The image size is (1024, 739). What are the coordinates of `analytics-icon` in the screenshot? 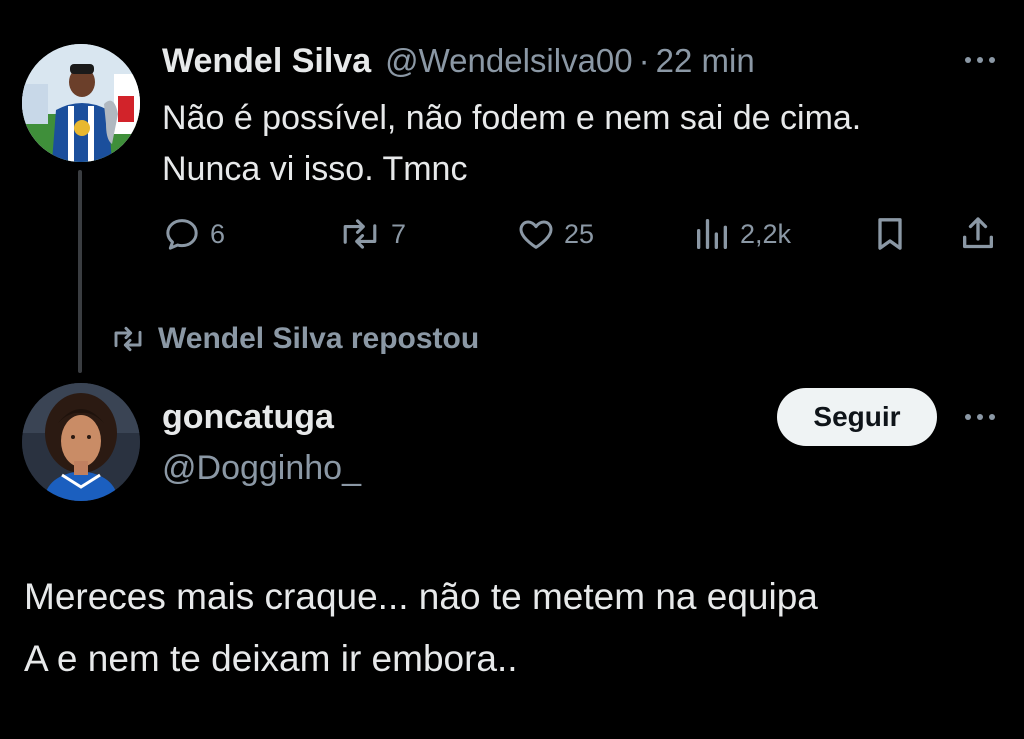 It's located at (712, 234).